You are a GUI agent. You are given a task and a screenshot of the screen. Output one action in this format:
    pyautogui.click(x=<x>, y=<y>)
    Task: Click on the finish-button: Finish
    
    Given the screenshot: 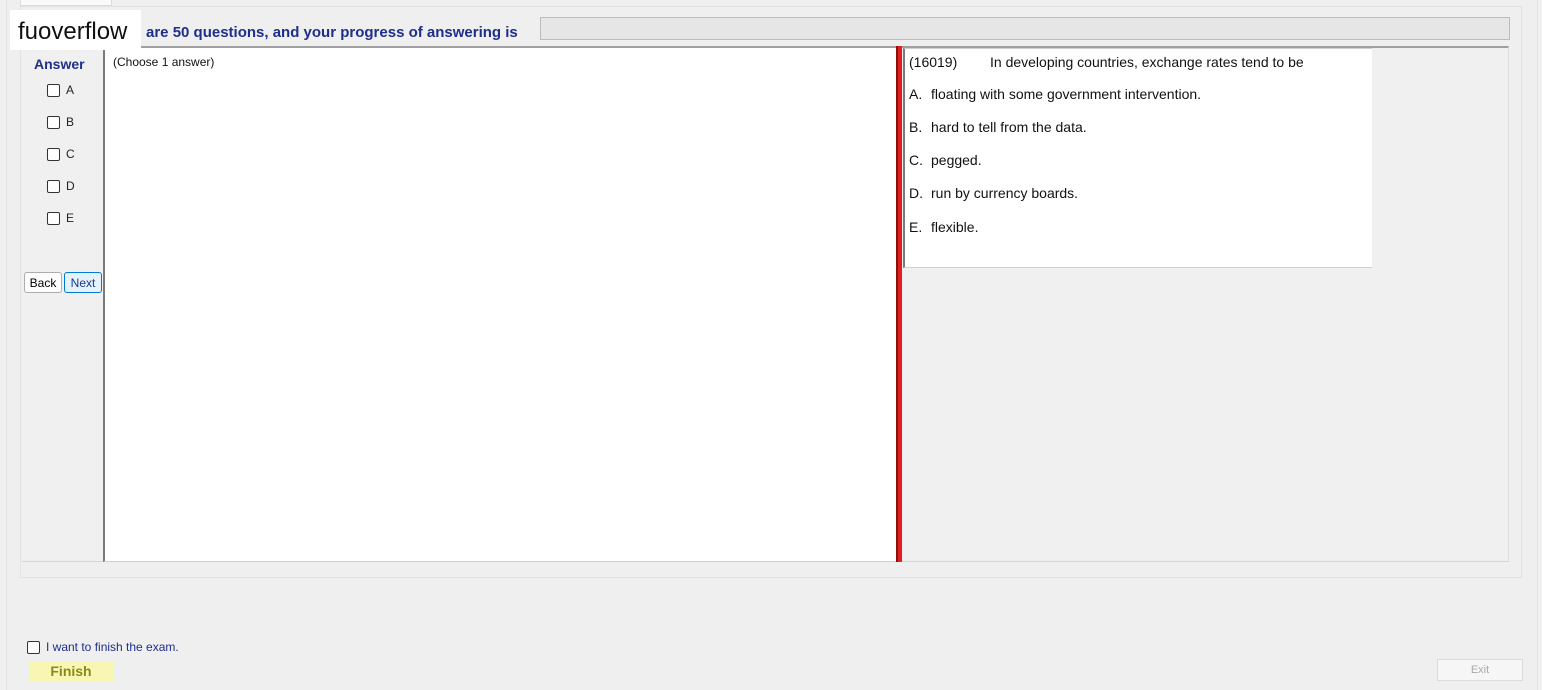 What is the action you would take?
    pyautogui.click(x=71, y=671)
    